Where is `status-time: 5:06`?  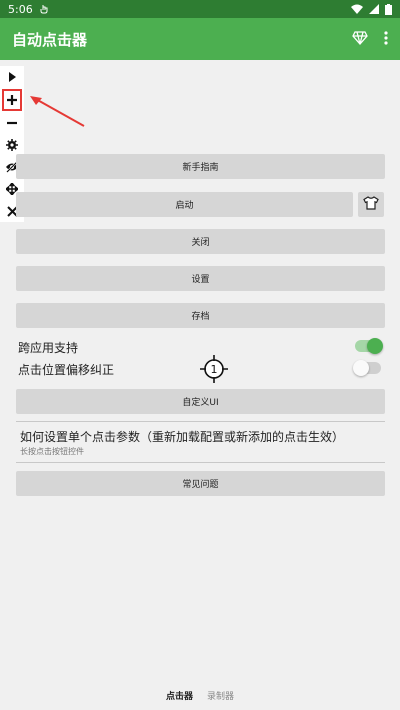 status-time: 5:06 is located at coordinates (20, 9).